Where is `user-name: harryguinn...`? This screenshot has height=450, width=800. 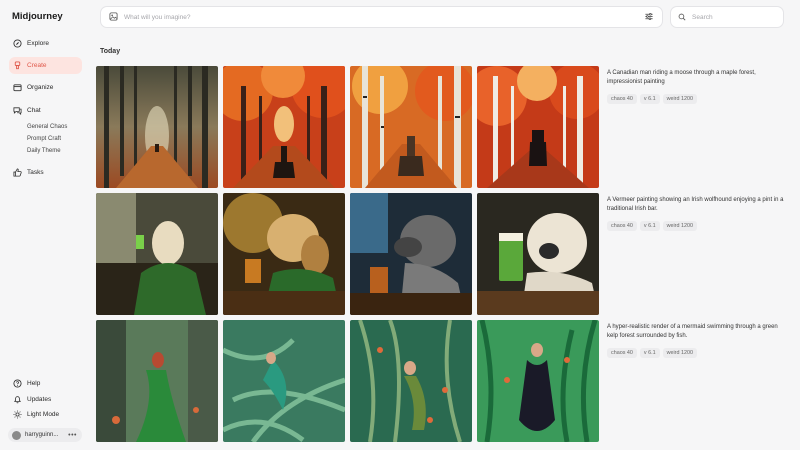
user-name: harryguinn... is located at coordinates (42, 435).